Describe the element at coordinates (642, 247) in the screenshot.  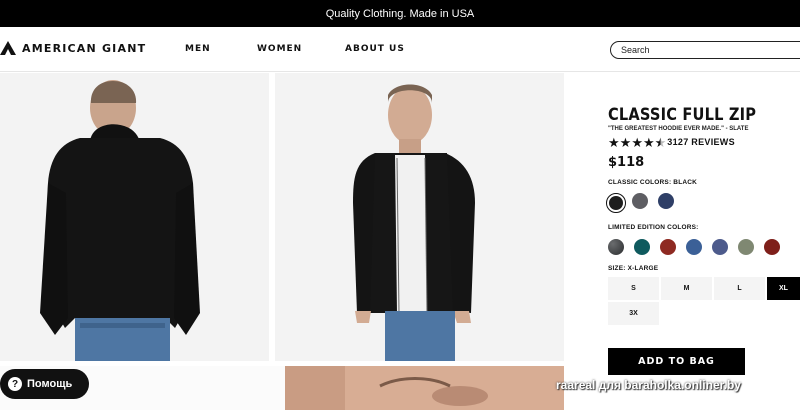
I see `color-swatch-teal` at that location.